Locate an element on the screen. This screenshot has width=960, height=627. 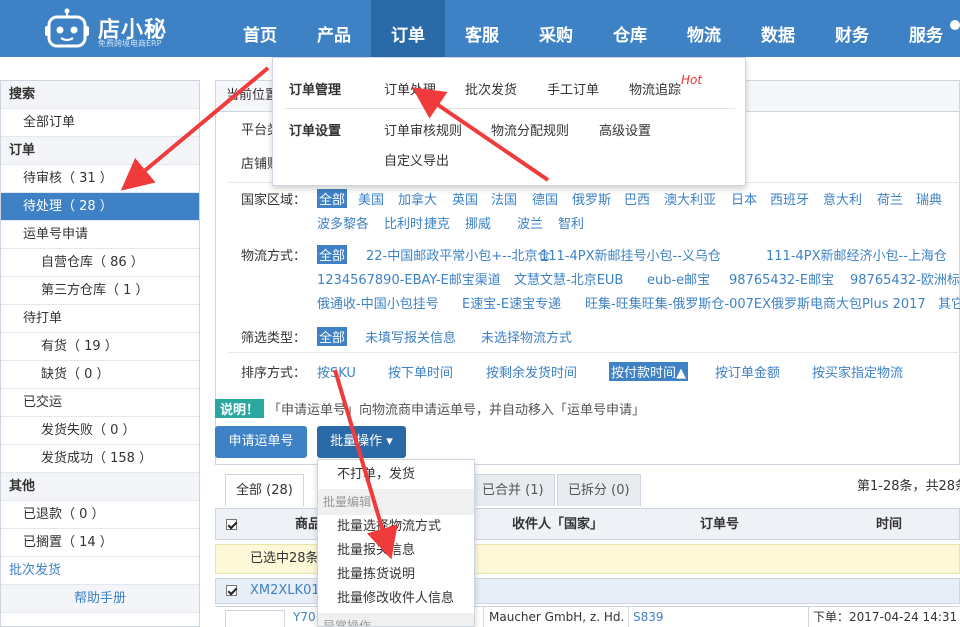
menu-batch-picking-note: 批量拣货说明 is located at coordinates (396, 575).